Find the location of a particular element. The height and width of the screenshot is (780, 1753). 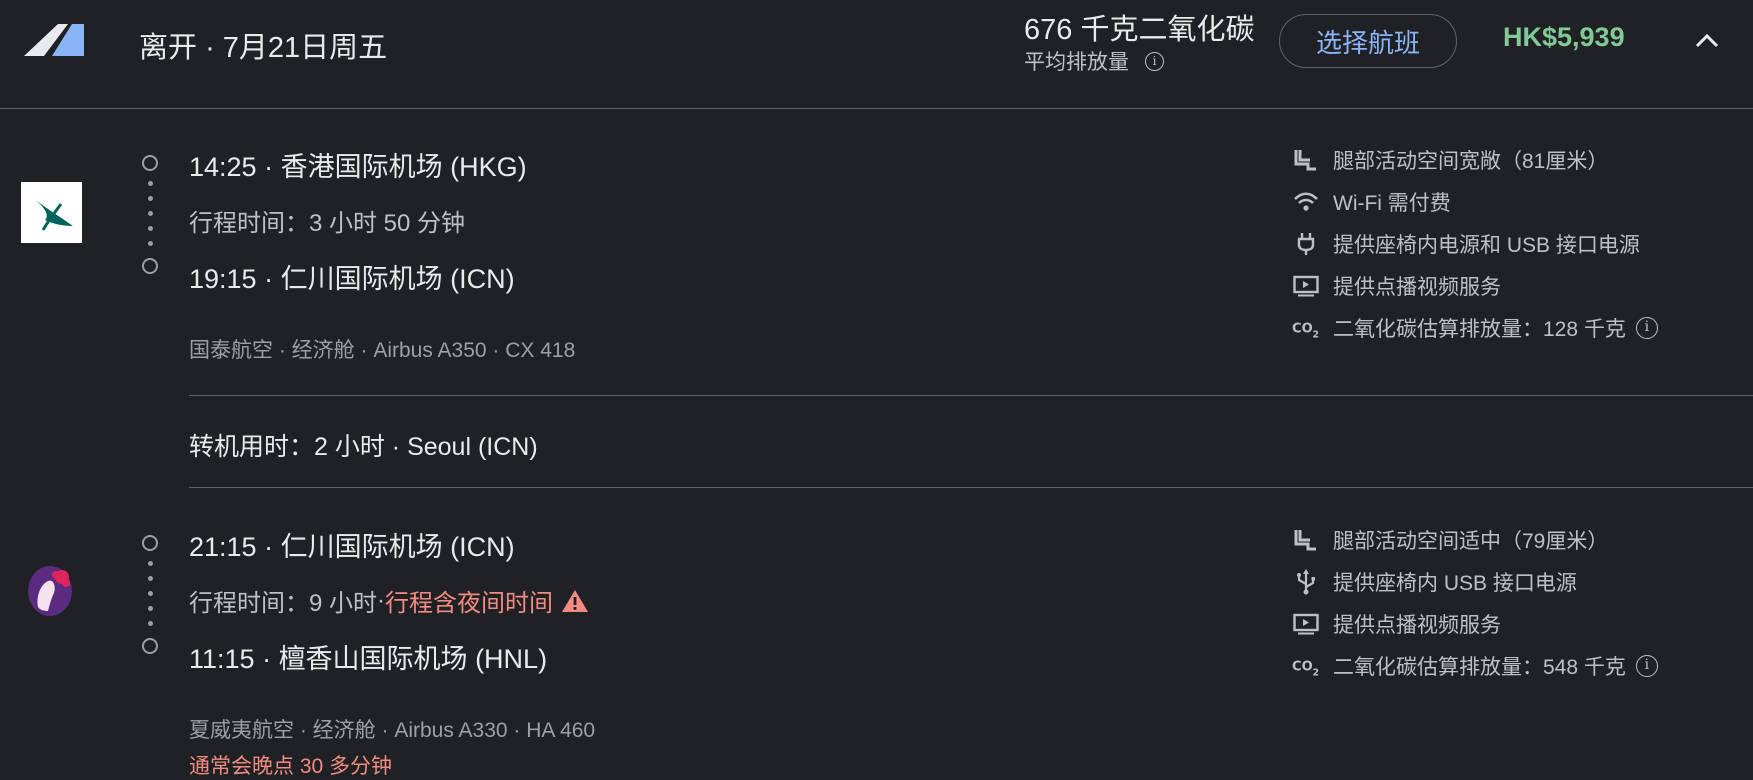

layover-info: 转机用时：2 小时 · Seoul (ICN) is located at coordinates (363, 447).